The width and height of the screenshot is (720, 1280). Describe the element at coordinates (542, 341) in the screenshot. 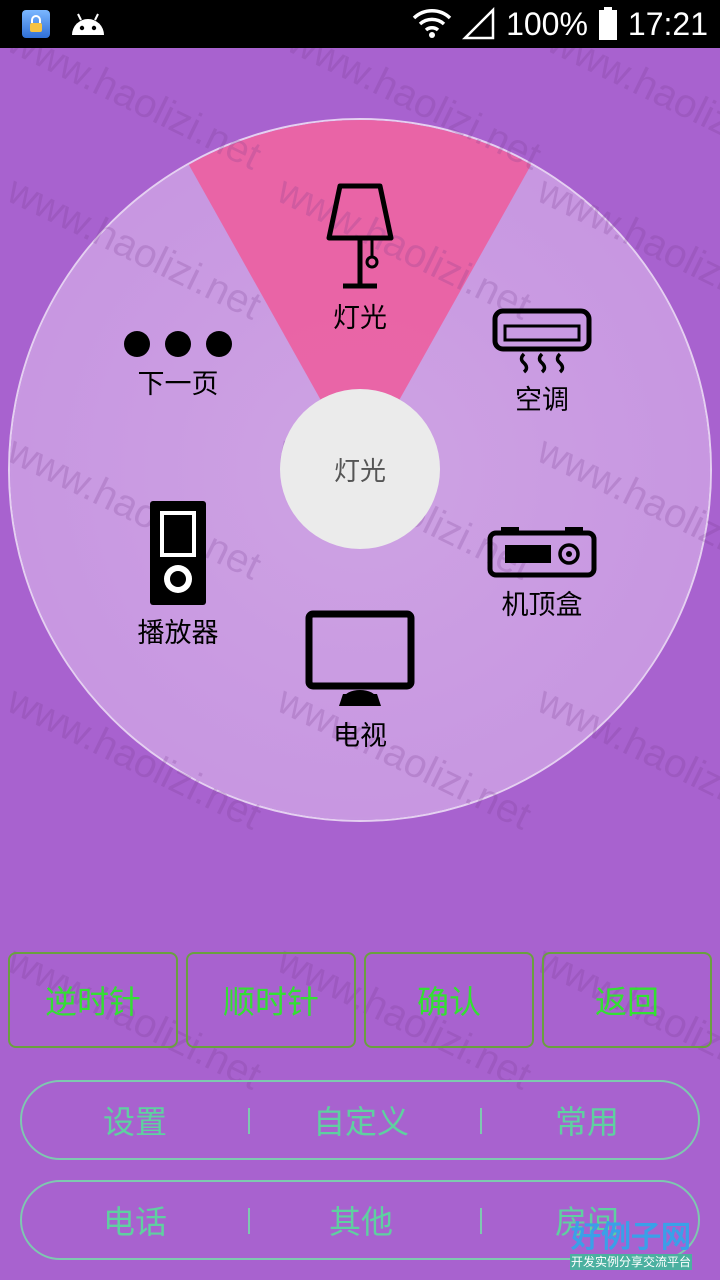

I see `air-conditioner-icon` at that location.